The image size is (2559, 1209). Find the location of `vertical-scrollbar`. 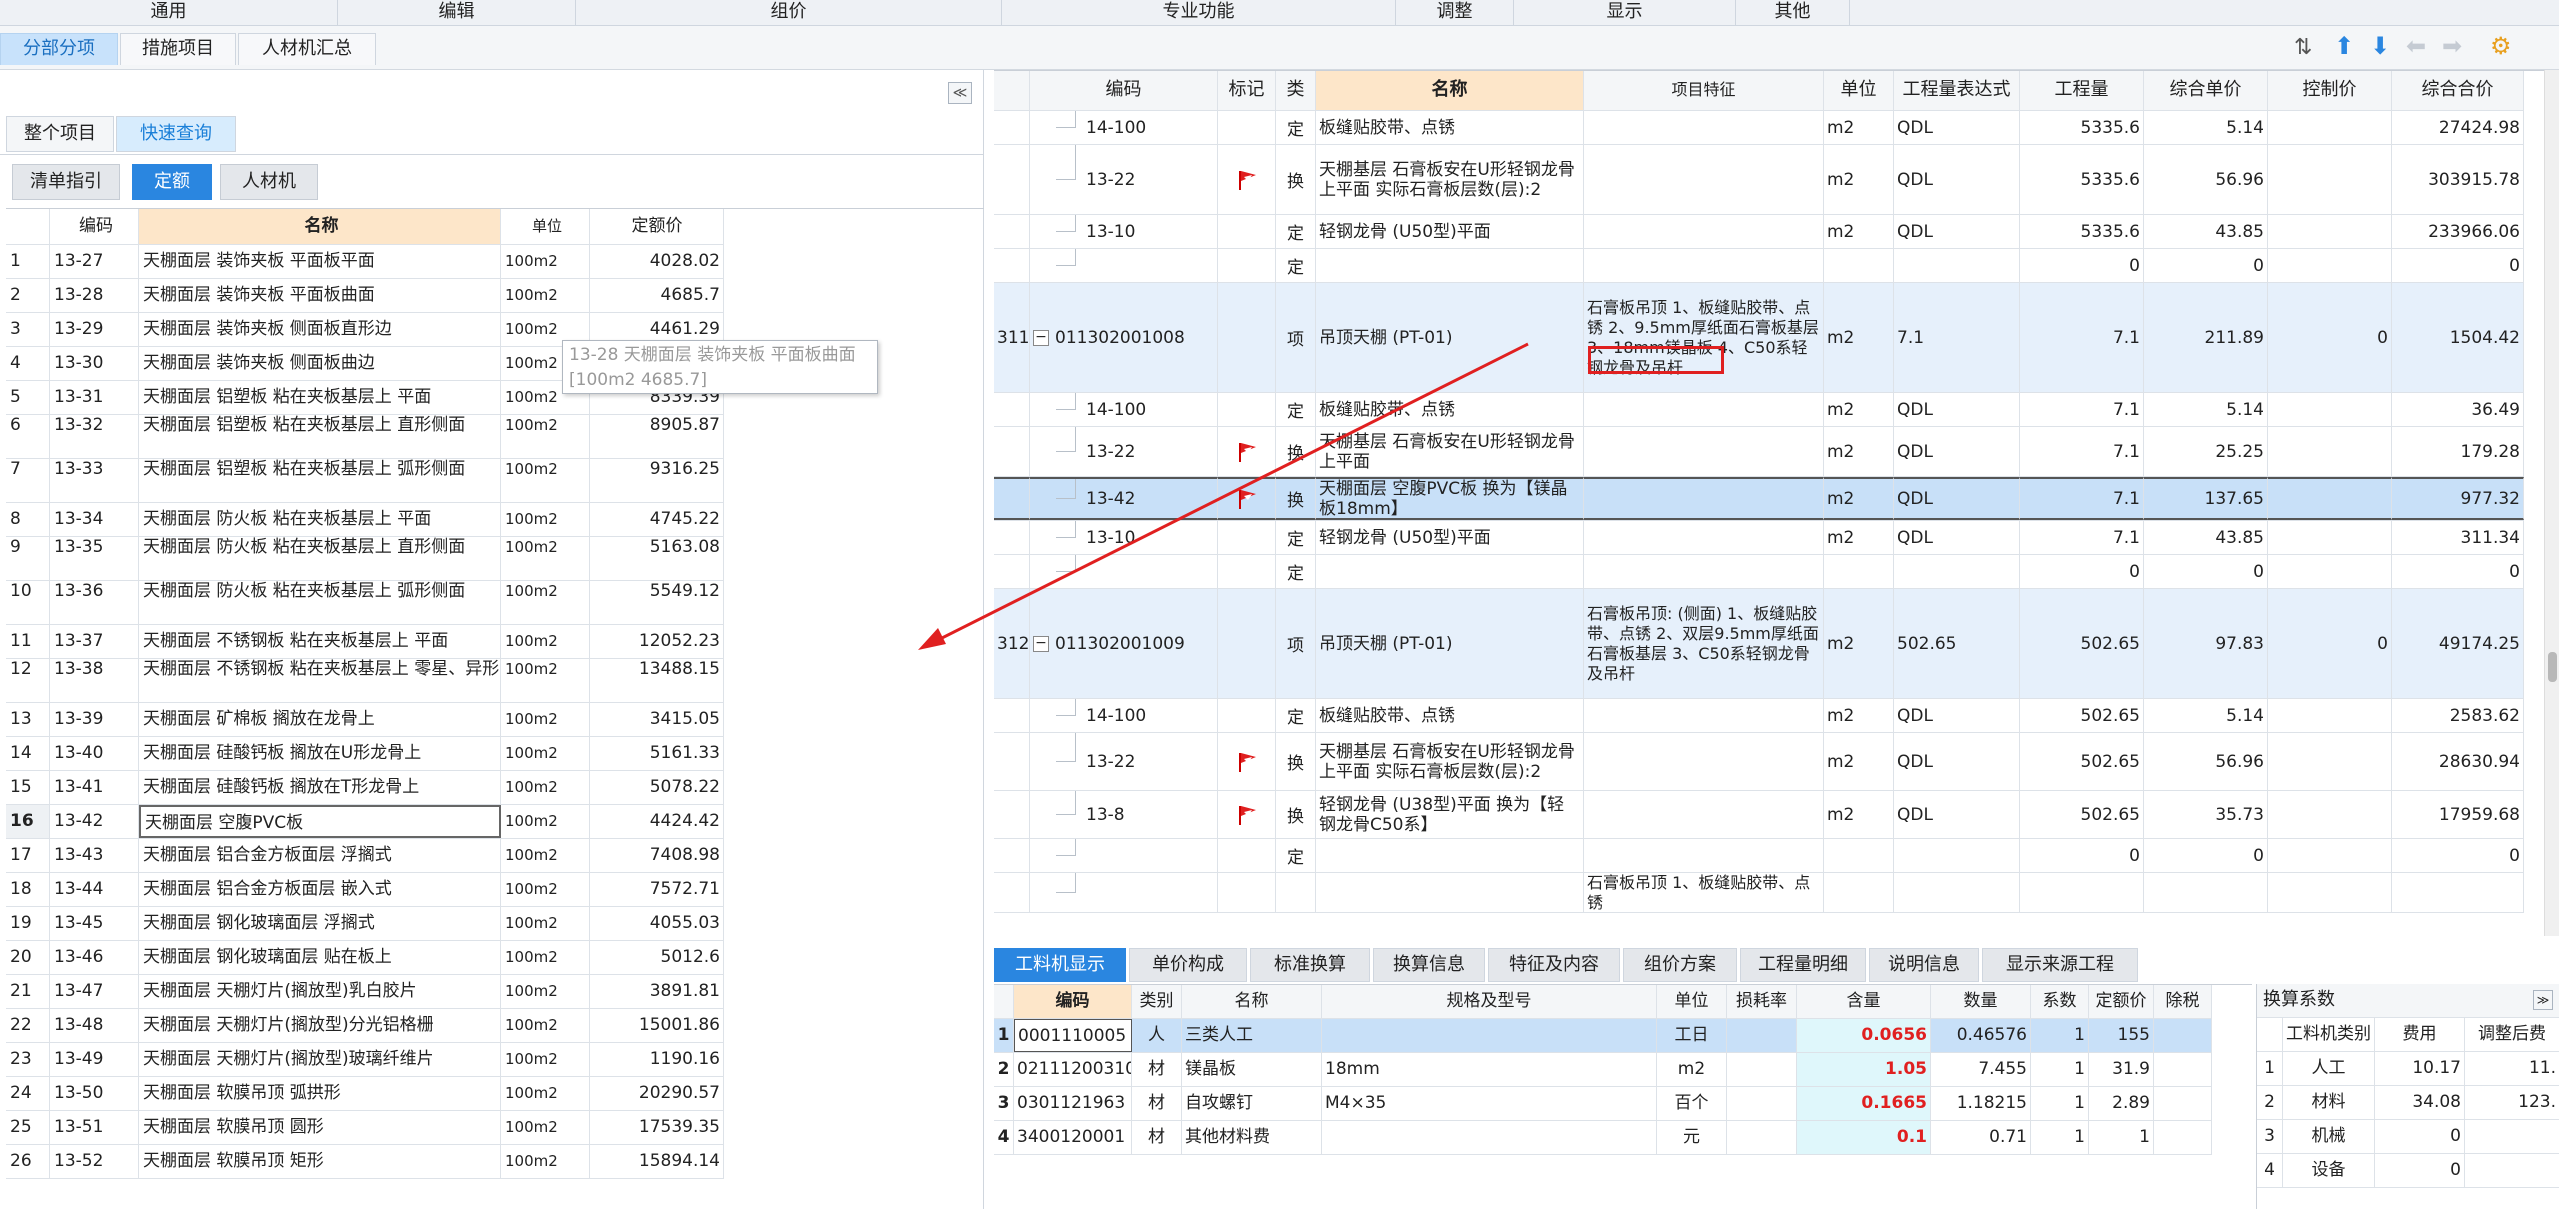

vertical-scrollbar is located at coordinates (2551, 503).